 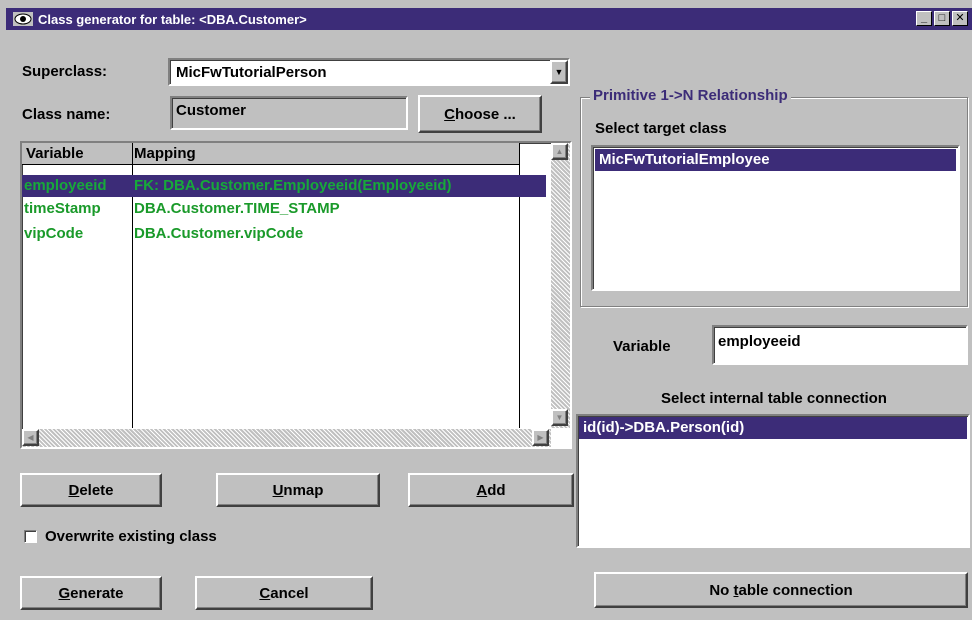 What do you see at coordinates (559, 72) in the screenshot?
I see `chevron-down-icon: ▼` at bounding box center [559, 72].